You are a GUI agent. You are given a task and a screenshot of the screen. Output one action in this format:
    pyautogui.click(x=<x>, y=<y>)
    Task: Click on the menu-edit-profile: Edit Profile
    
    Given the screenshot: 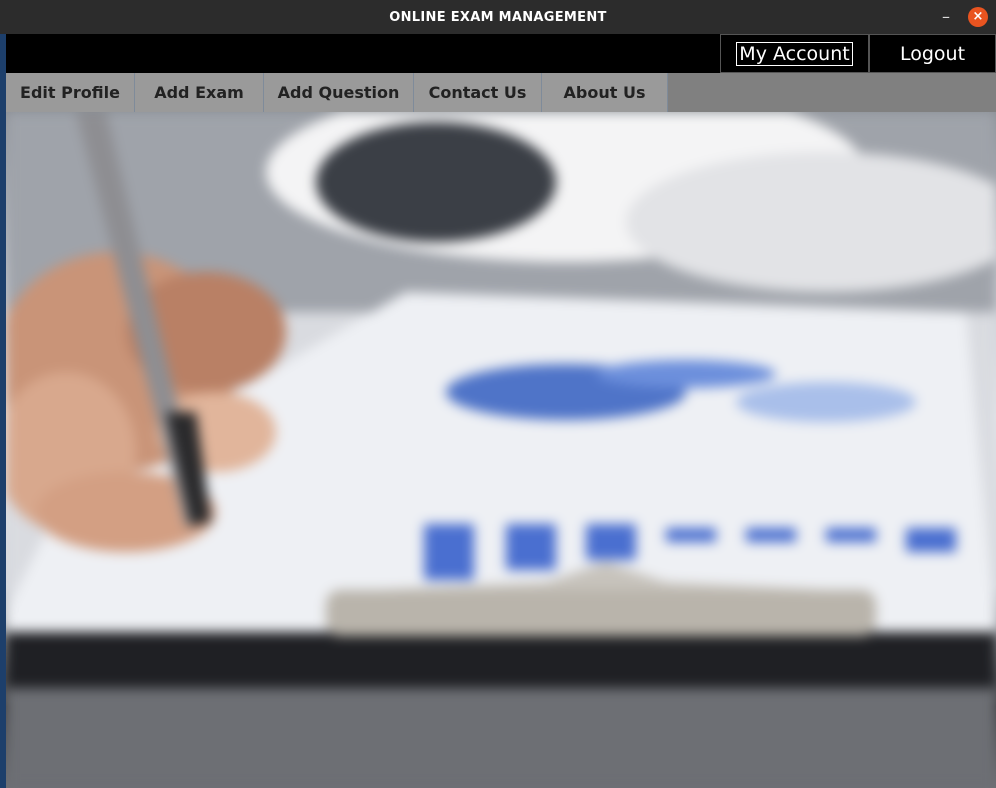 What is the action you would take?
    pyautogui.click(x=70, y=92)
    